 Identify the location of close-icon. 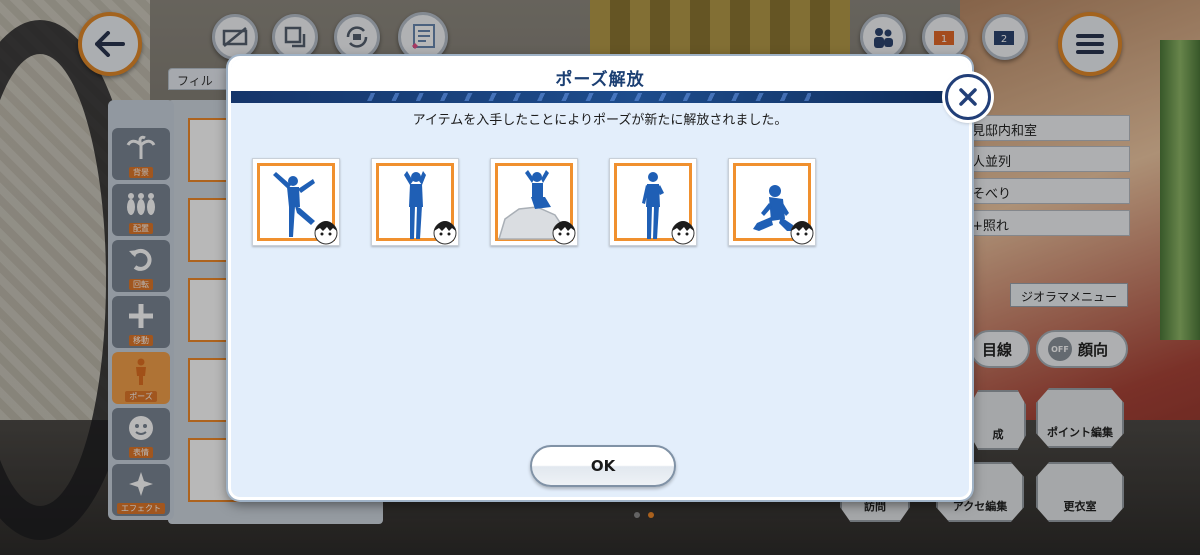
(968, 97).